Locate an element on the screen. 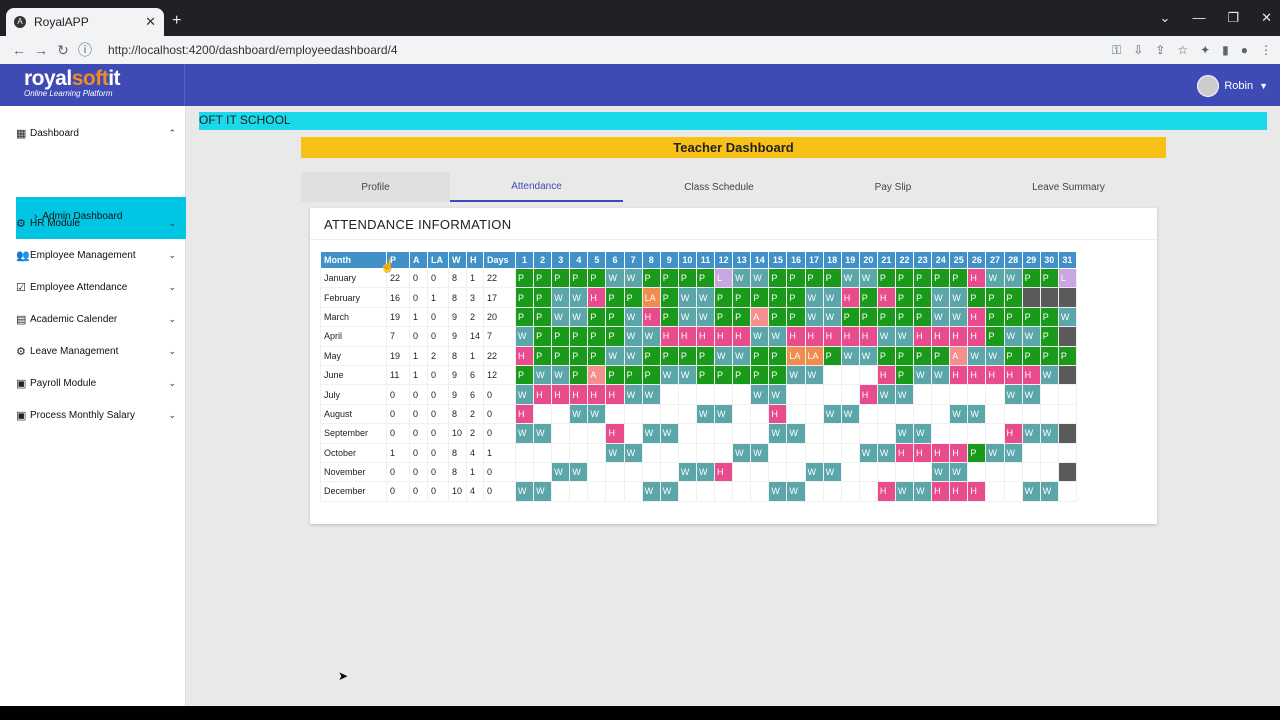 This screenshot has height=720, width=1280. chevron-up-icon: ⌃ is located at coordinates (172, 132).